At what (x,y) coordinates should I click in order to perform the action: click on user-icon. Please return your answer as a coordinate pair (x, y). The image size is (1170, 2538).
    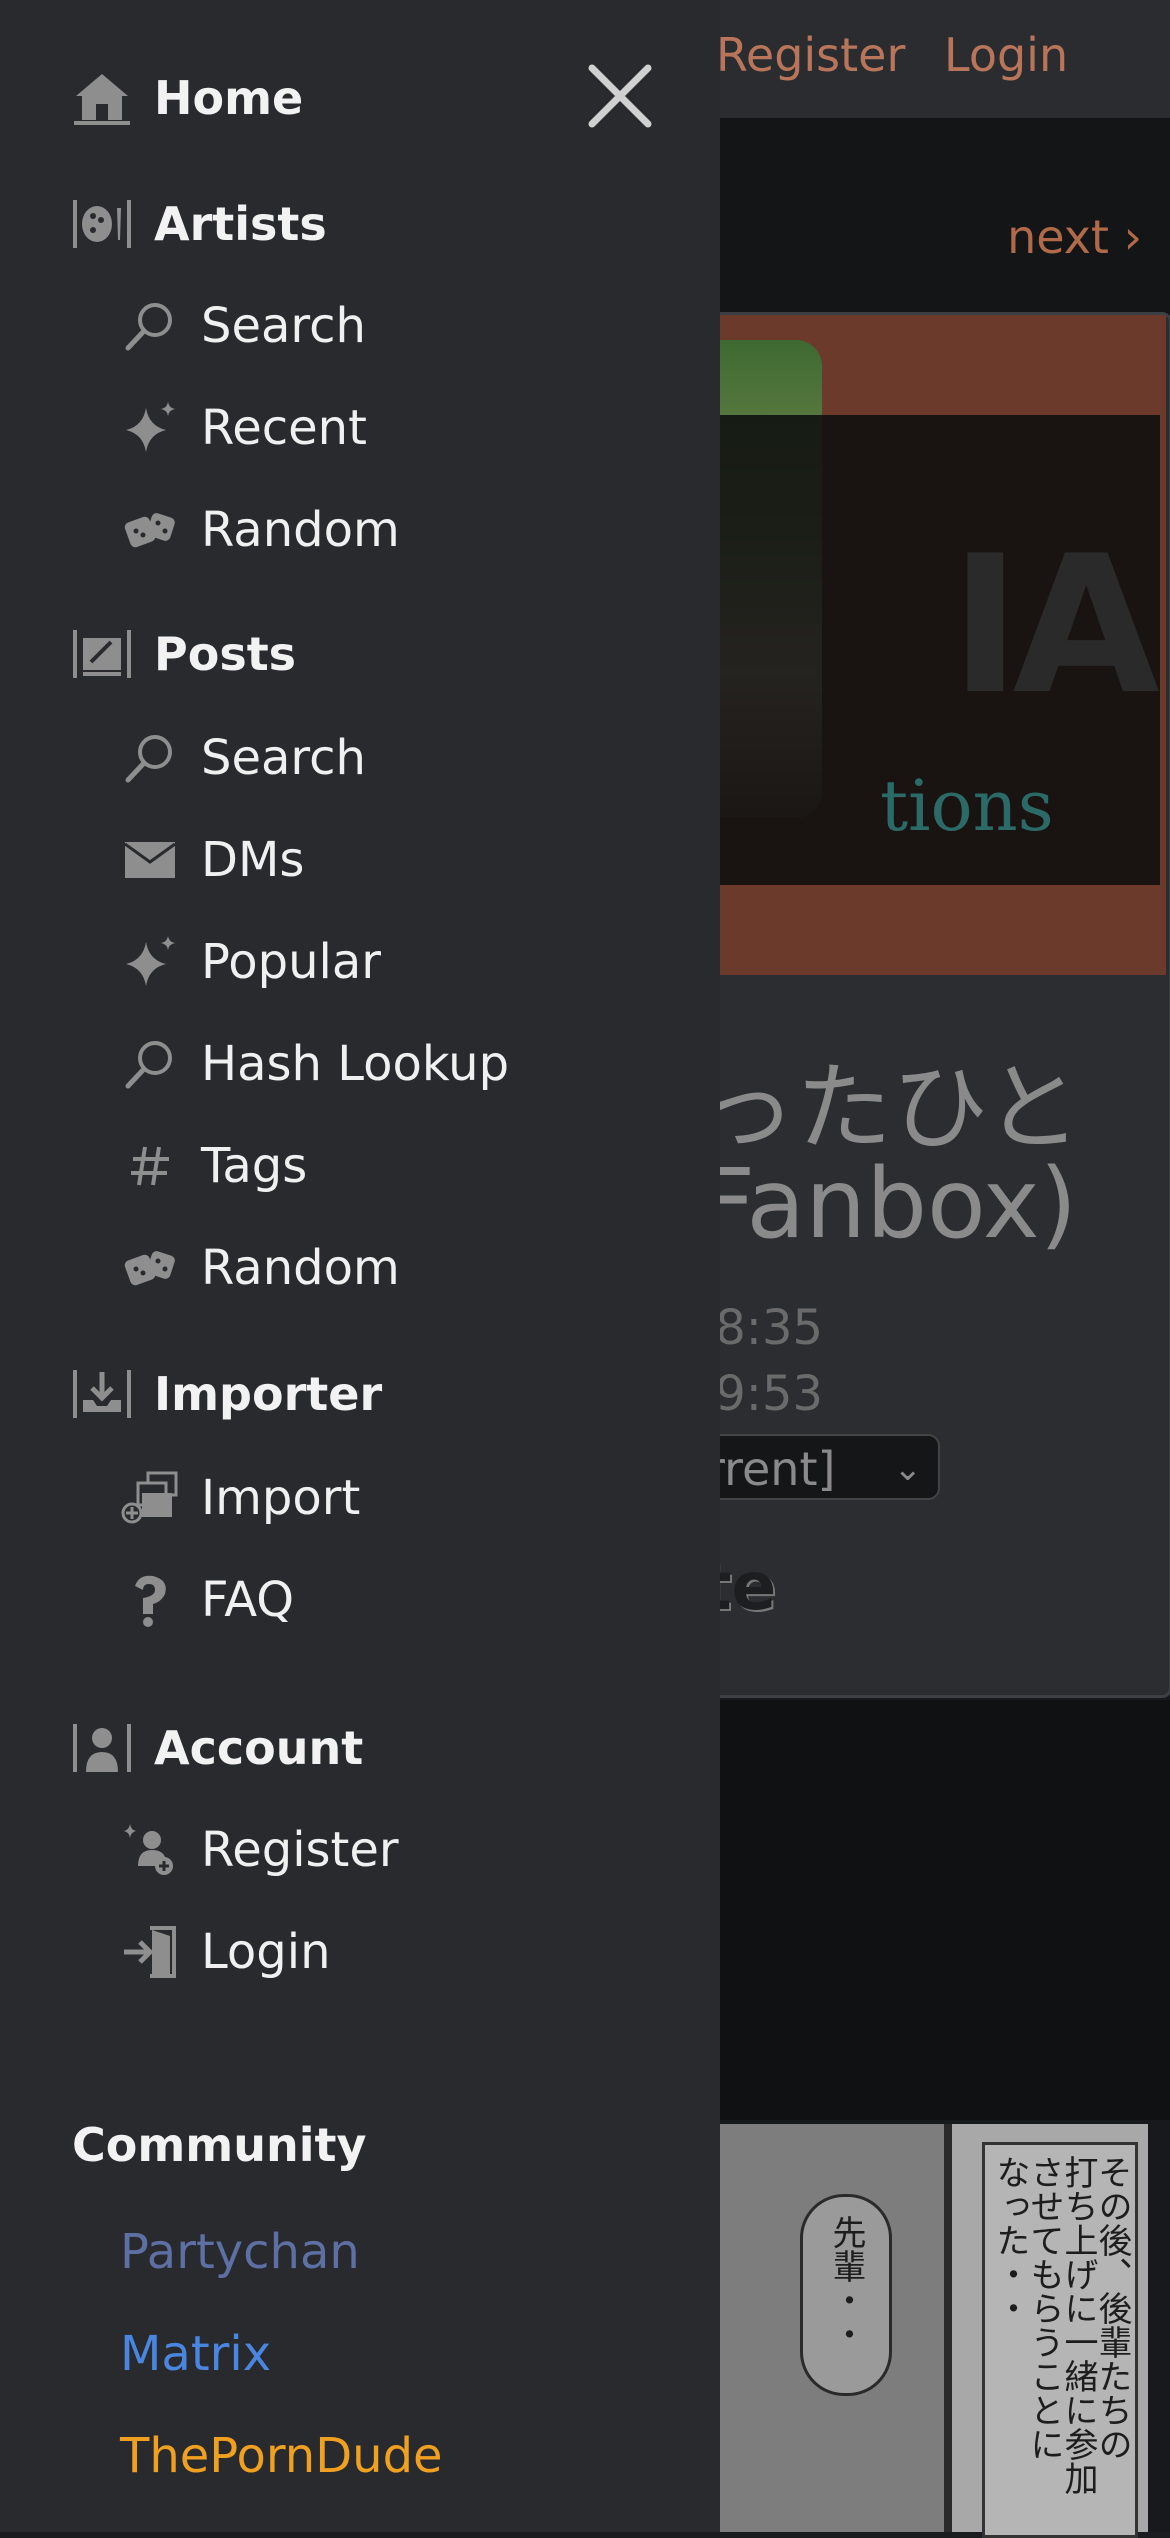
    Looking at the image, I should click on (102, 1748).